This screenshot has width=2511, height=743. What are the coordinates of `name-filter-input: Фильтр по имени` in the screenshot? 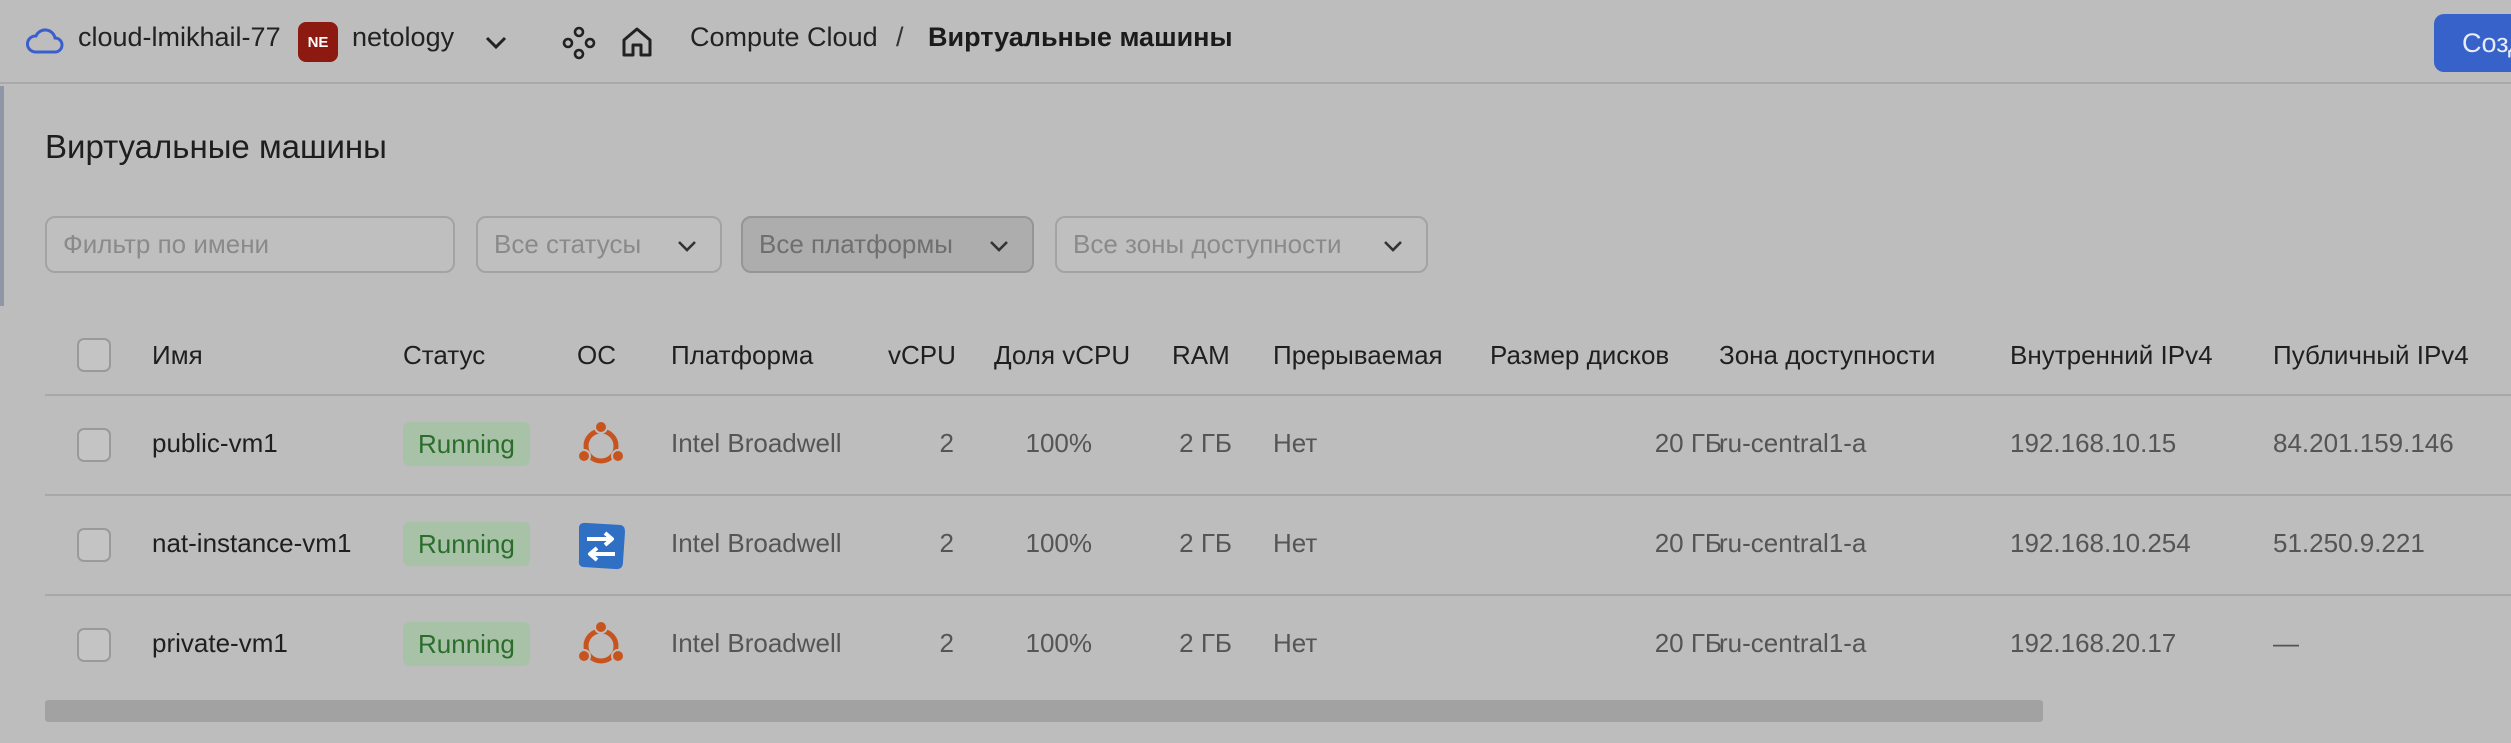 It's located at (250, 244).